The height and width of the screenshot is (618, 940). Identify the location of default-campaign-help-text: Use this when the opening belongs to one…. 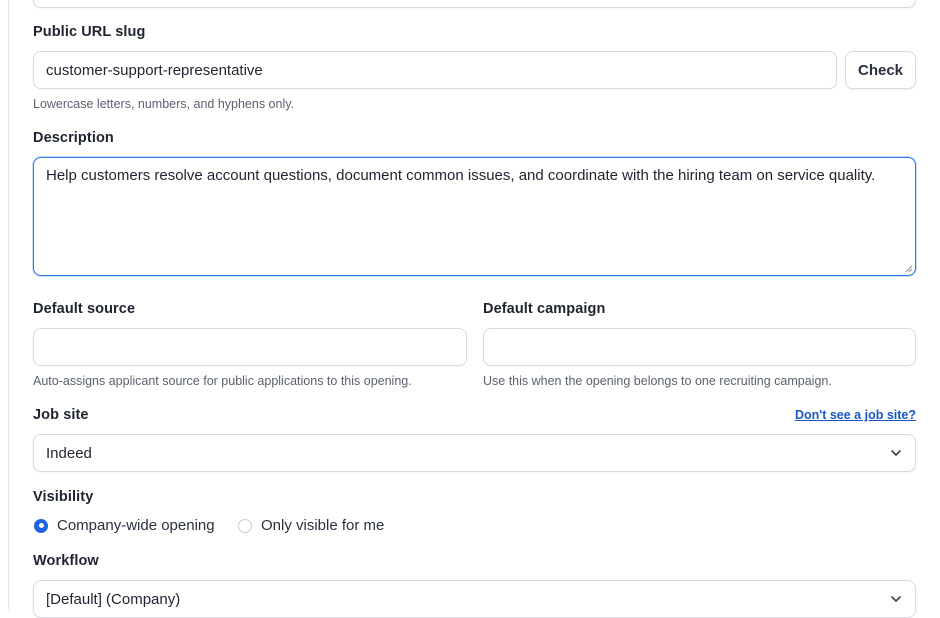
(657, 381).